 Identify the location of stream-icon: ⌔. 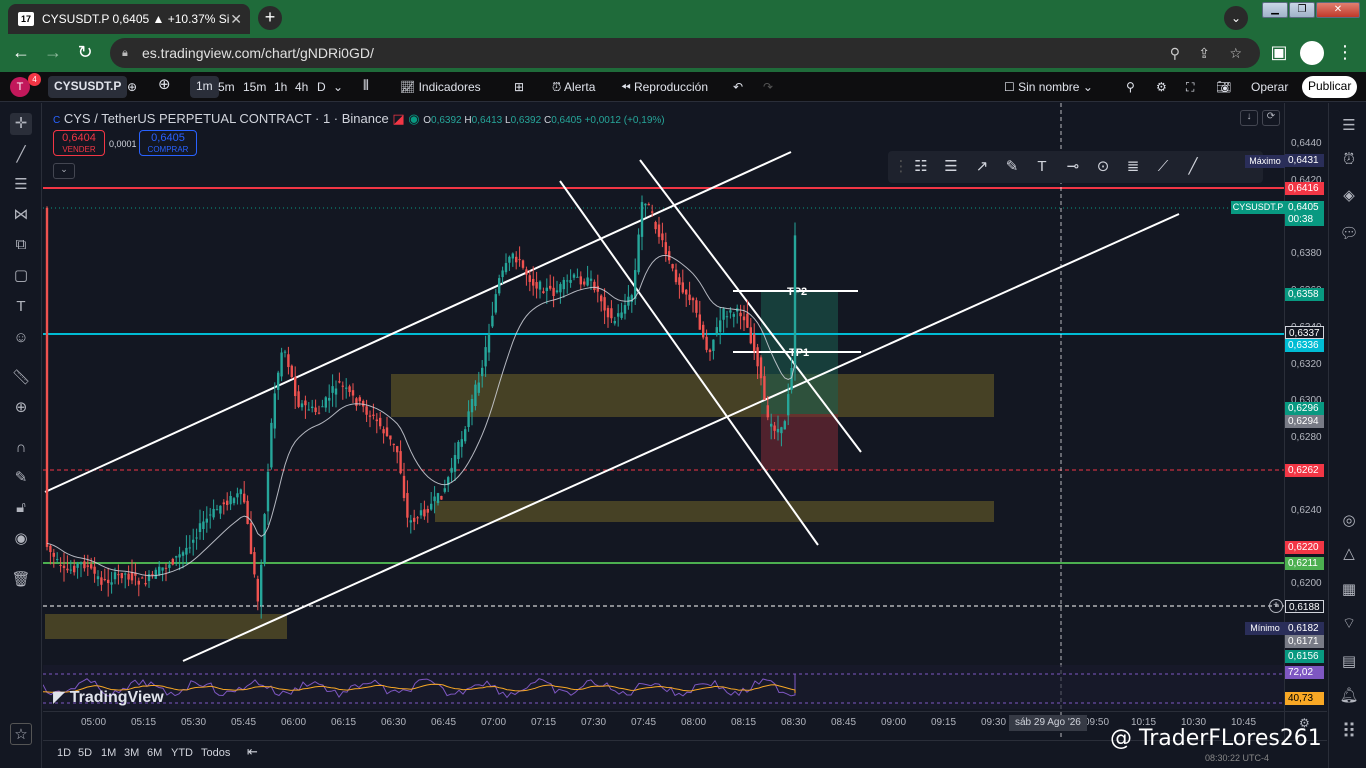
(1349, 624).